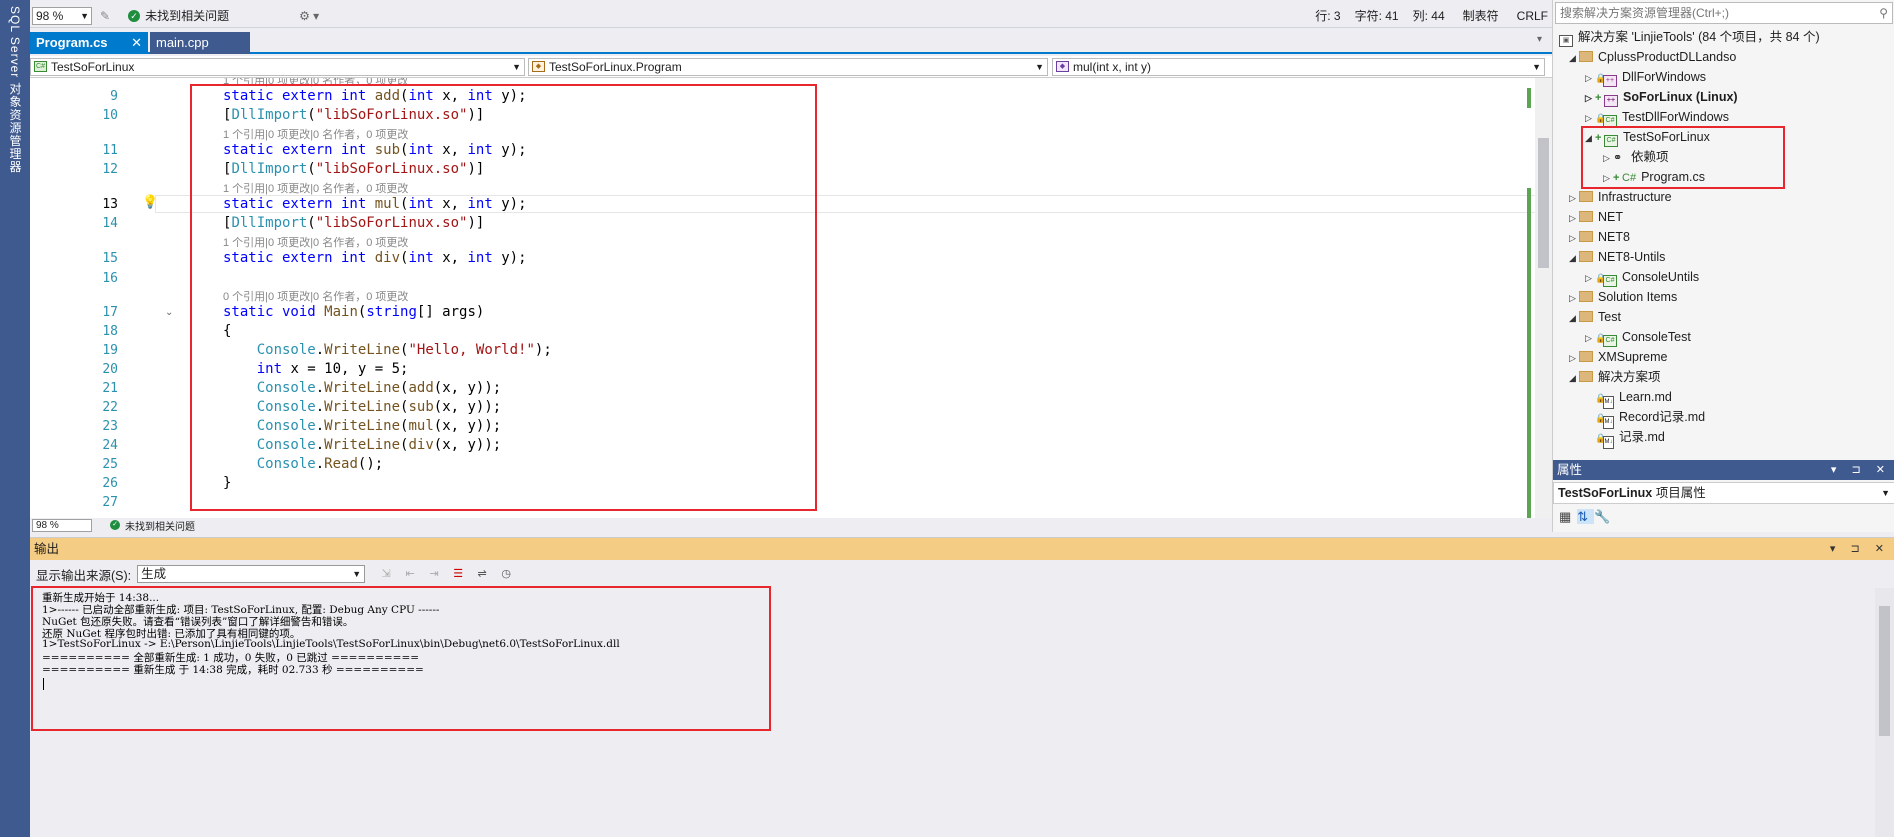 The image size is (1894, 837). Describe the element at coordinates (110, 426) in the screenshot. I see `line-number: 23` at that location.